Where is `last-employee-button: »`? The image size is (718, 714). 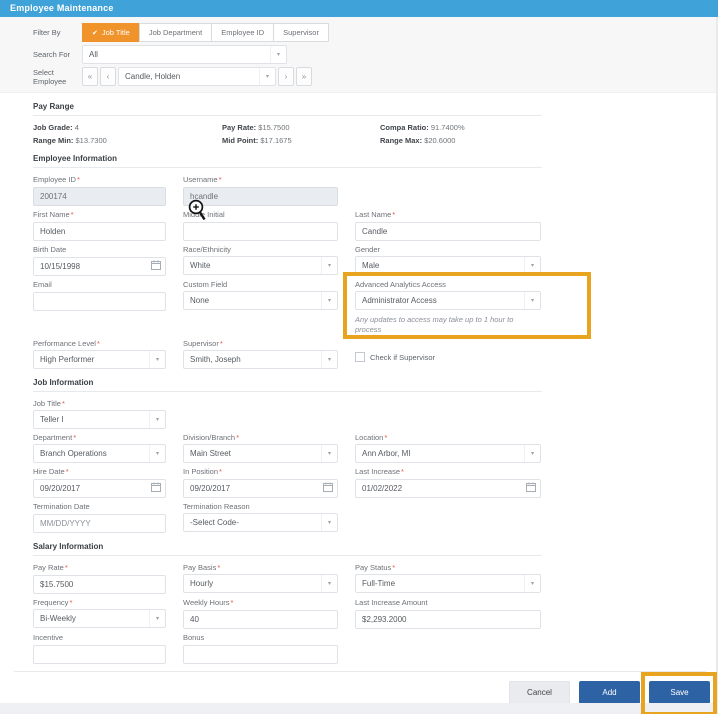
last-employee-button: » is located at coordinates (304, 76).